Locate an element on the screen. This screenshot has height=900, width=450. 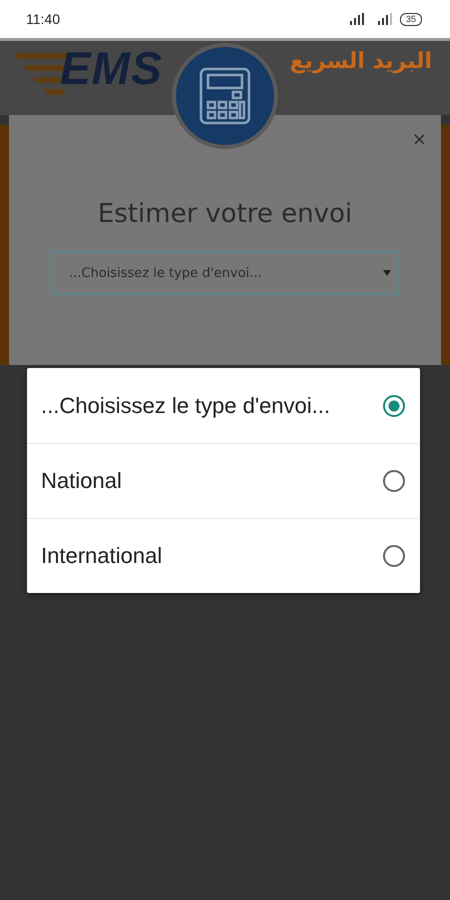
option-item: International is located at coordinates (223, 555).